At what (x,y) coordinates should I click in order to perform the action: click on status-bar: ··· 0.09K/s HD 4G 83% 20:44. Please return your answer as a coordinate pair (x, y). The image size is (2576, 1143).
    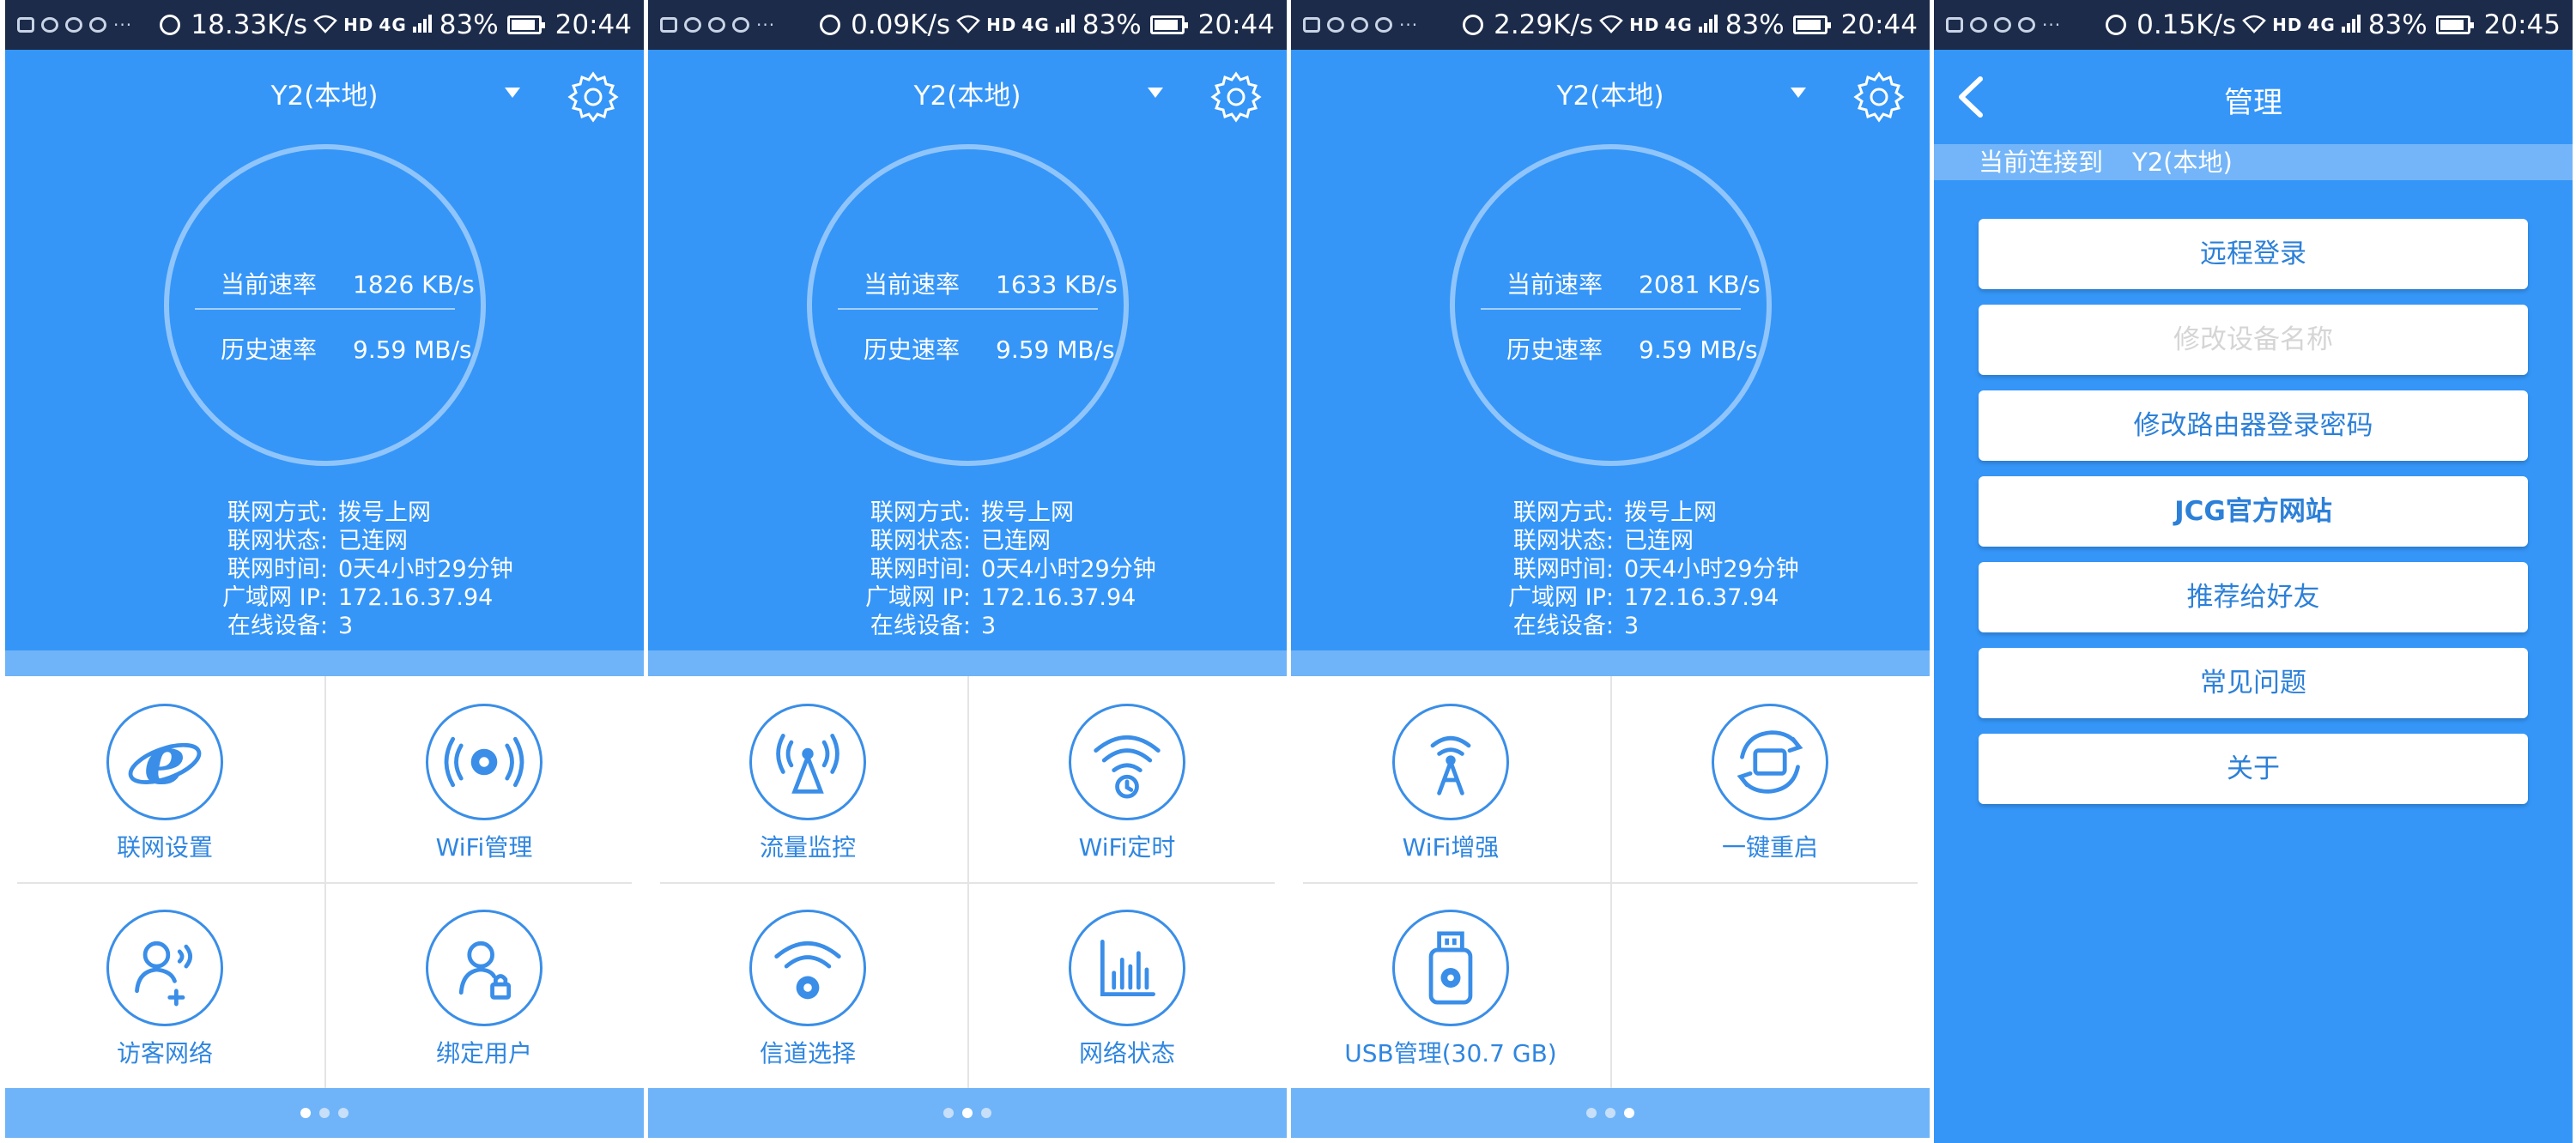
    Looking at the image, I should click on (967, 25).